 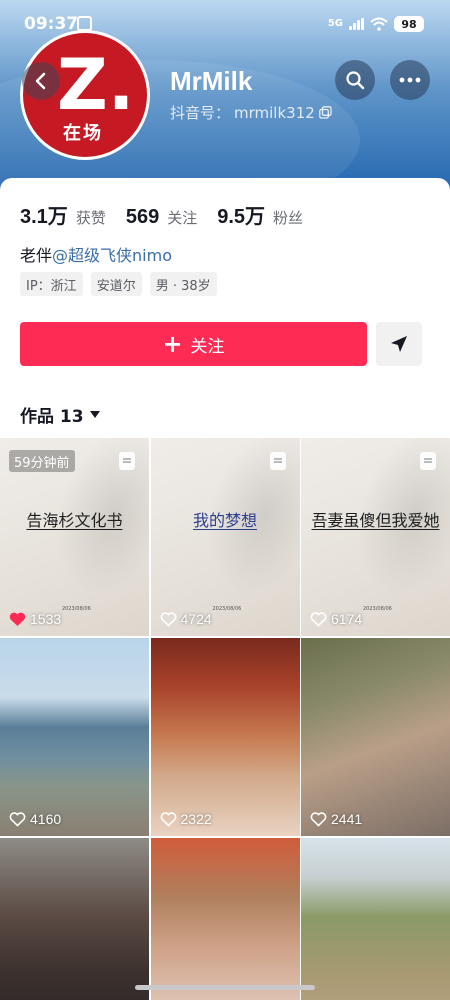 What do you see at coordinates (142, 217) in the screenshot?
I see `stat-following-value: 569` at bounding box center [142, 217].